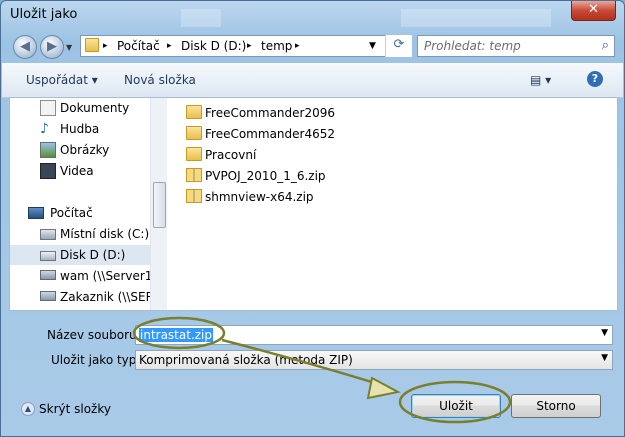 The width and height of the screenshot is (625, 437). Describe the element at coordinates (374, 360) in the screenshot. I see `file-type-select: Komprimovaná složka (metoda ZIP) ▼` at that location.